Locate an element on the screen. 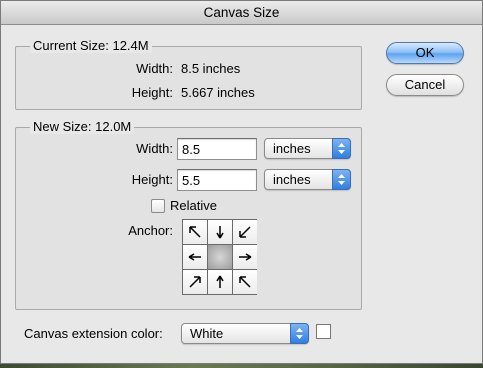  height-unit-stepper-icon is located at coordinates (341, 179).